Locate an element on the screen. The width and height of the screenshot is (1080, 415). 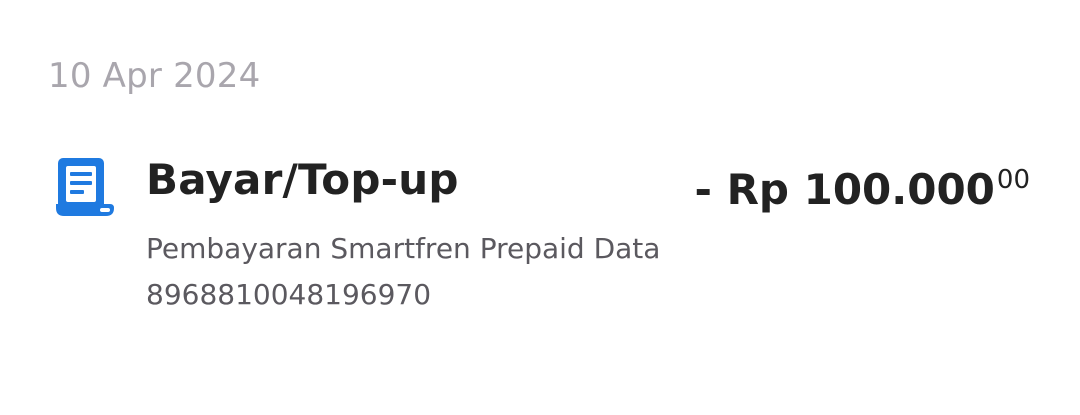
transaction-amount: - Rp 100.00000 is located at coordinates (862, 185).